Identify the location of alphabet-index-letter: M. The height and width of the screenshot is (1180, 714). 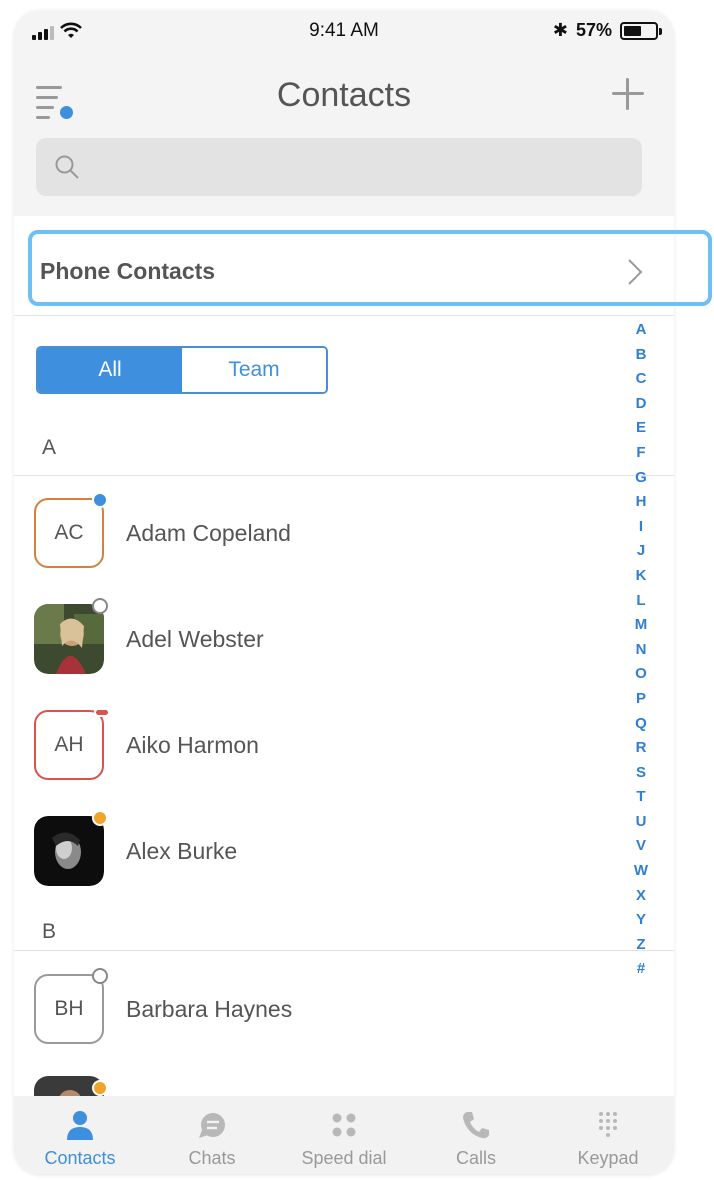
(641, 625).